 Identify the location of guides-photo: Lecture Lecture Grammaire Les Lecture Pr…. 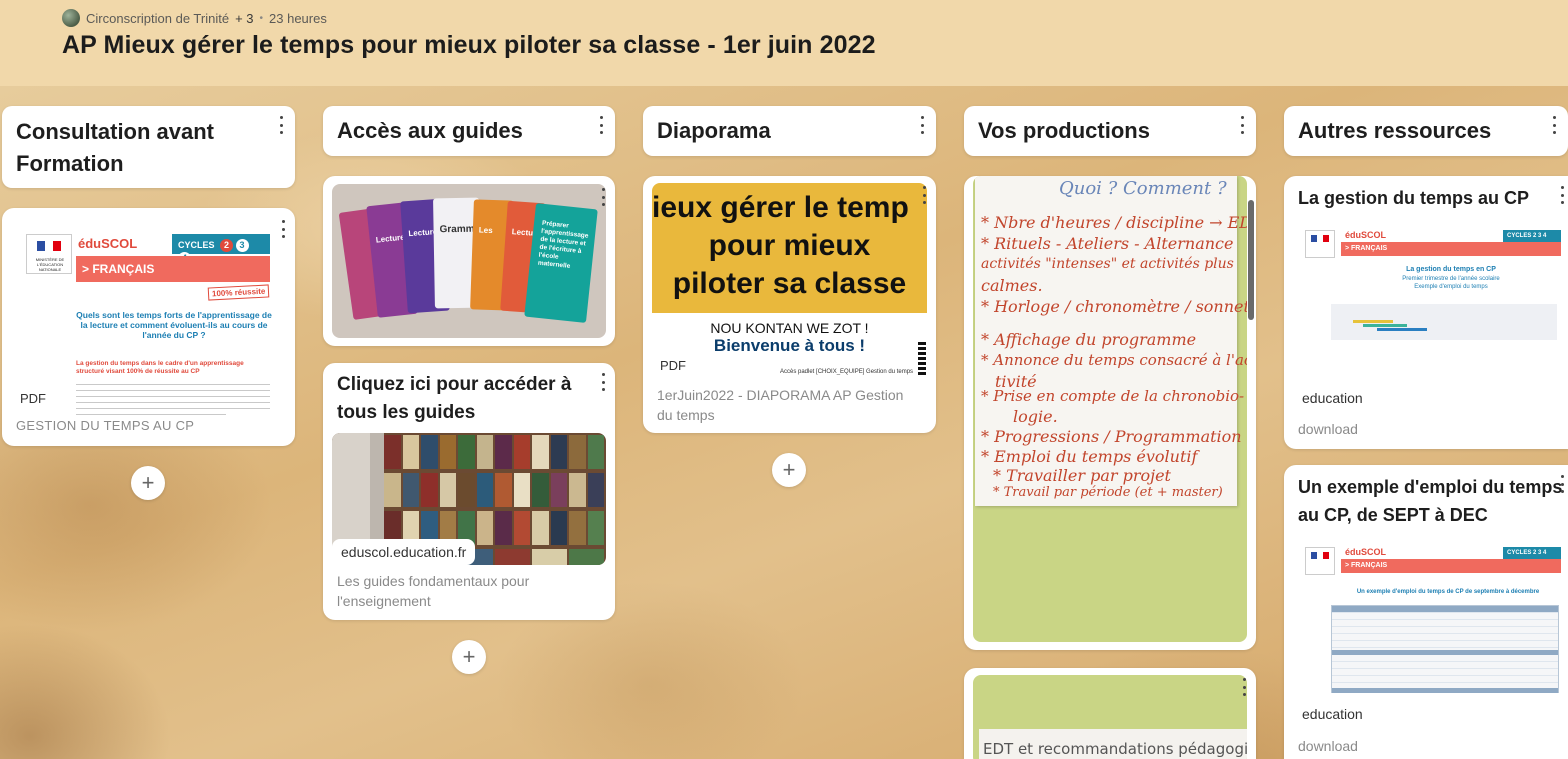
(469, 261).